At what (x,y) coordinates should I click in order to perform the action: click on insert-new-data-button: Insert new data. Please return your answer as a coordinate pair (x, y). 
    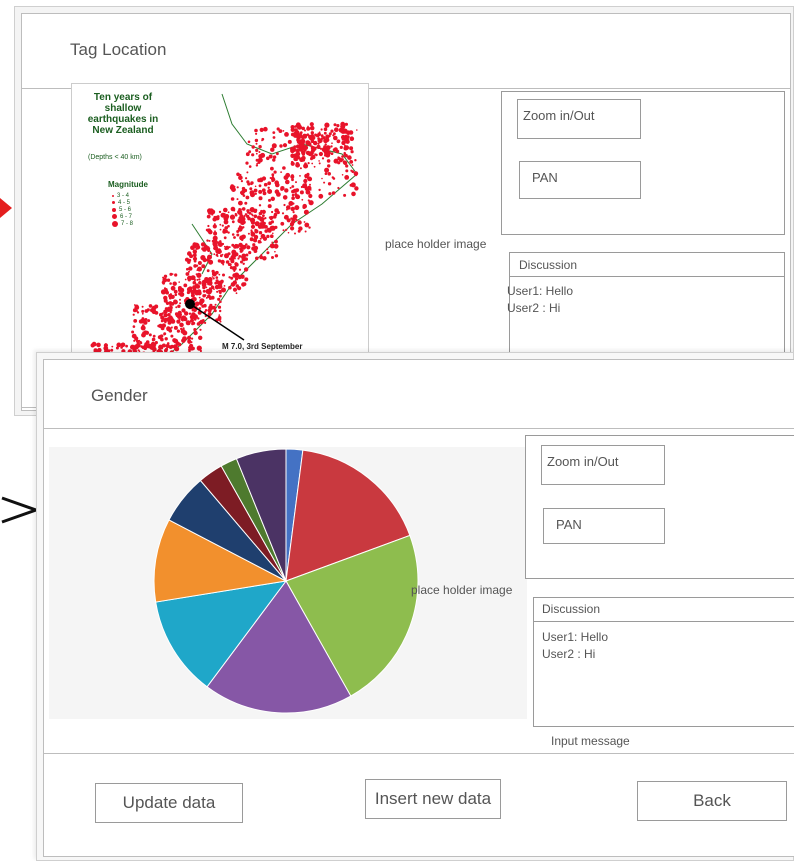
    Looking at the image, I should click on (433, 799).